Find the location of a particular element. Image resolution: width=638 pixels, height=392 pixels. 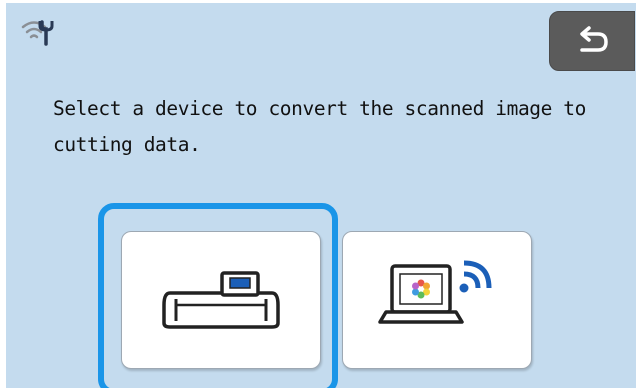

cutting-machine-button is located at coordinates (221, 300).